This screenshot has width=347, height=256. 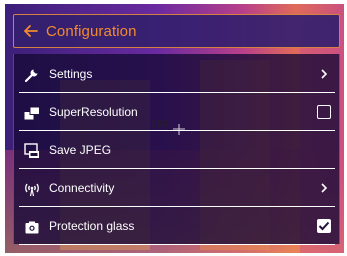 I want to click on menu-item-label: Save JPEG, so click(x=80, y=150).